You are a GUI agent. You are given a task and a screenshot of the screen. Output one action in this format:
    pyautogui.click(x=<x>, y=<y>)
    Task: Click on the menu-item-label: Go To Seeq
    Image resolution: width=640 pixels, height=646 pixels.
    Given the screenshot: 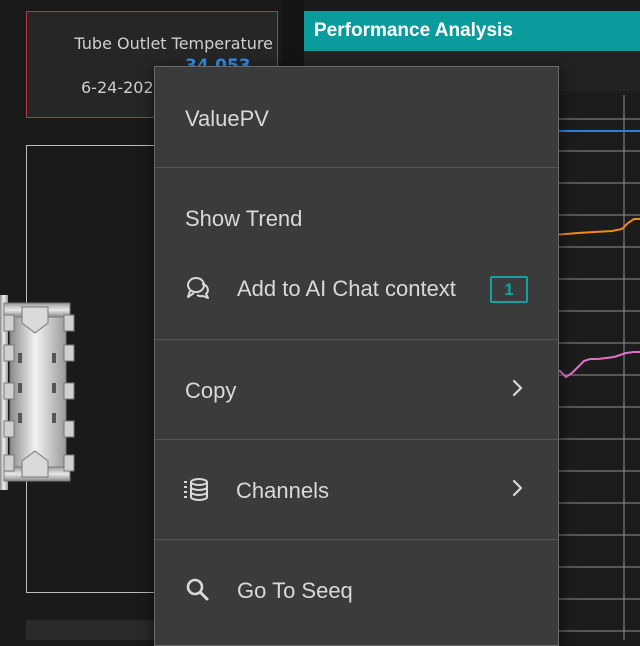 What is the action you would take?
    pyautogui.click(x=295, y=590)
    